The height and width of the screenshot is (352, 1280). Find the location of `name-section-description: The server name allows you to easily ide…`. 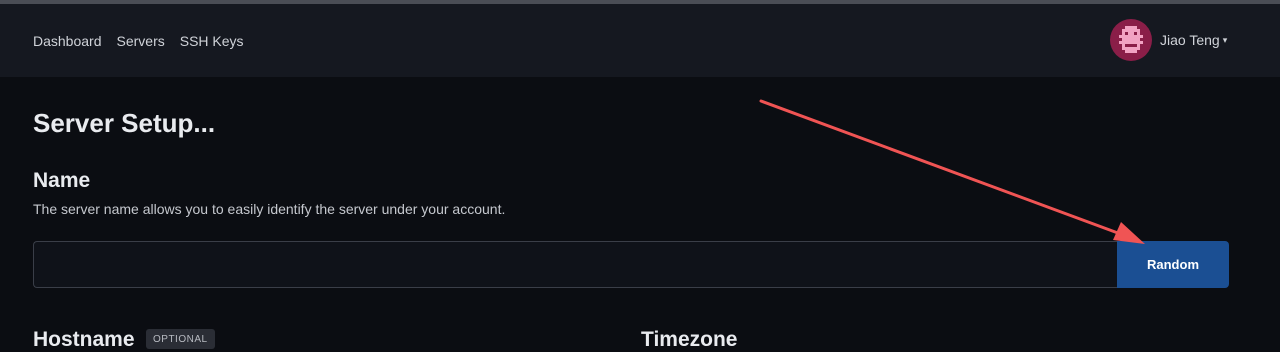

name-section-description: The server name allows you to easily ide… is located at coordinates (269, 209).